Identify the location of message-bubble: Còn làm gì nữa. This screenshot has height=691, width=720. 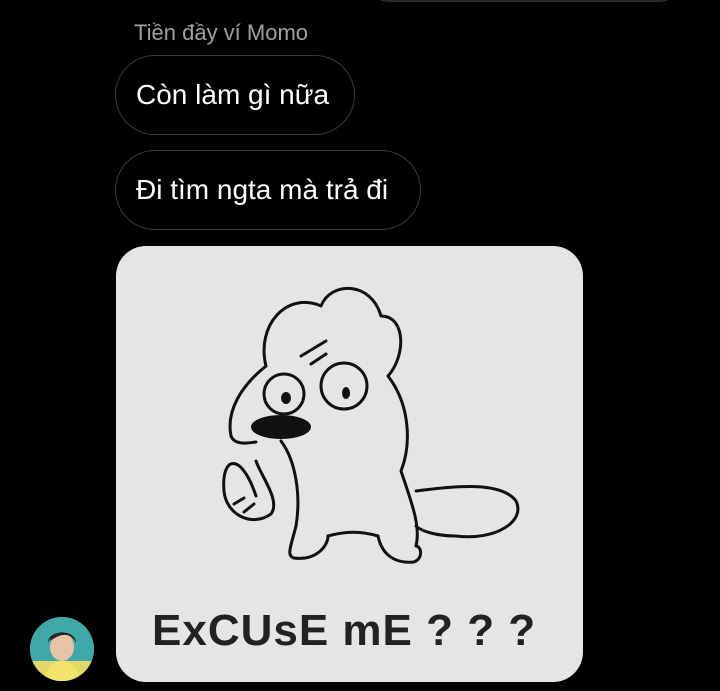
(235, 95).